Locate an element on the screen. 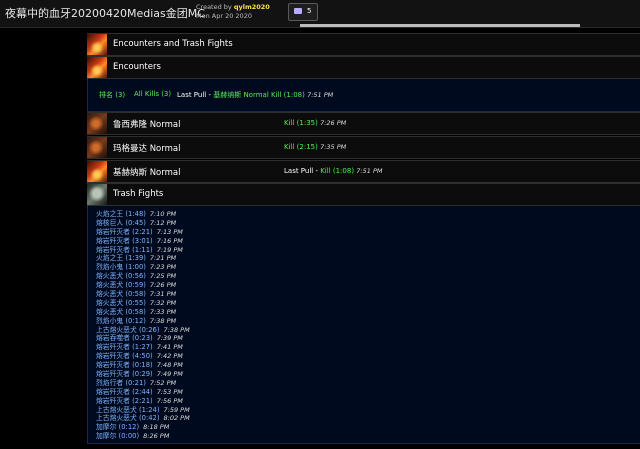  horizontal-scrollbar is located at coordinates (440, 25).